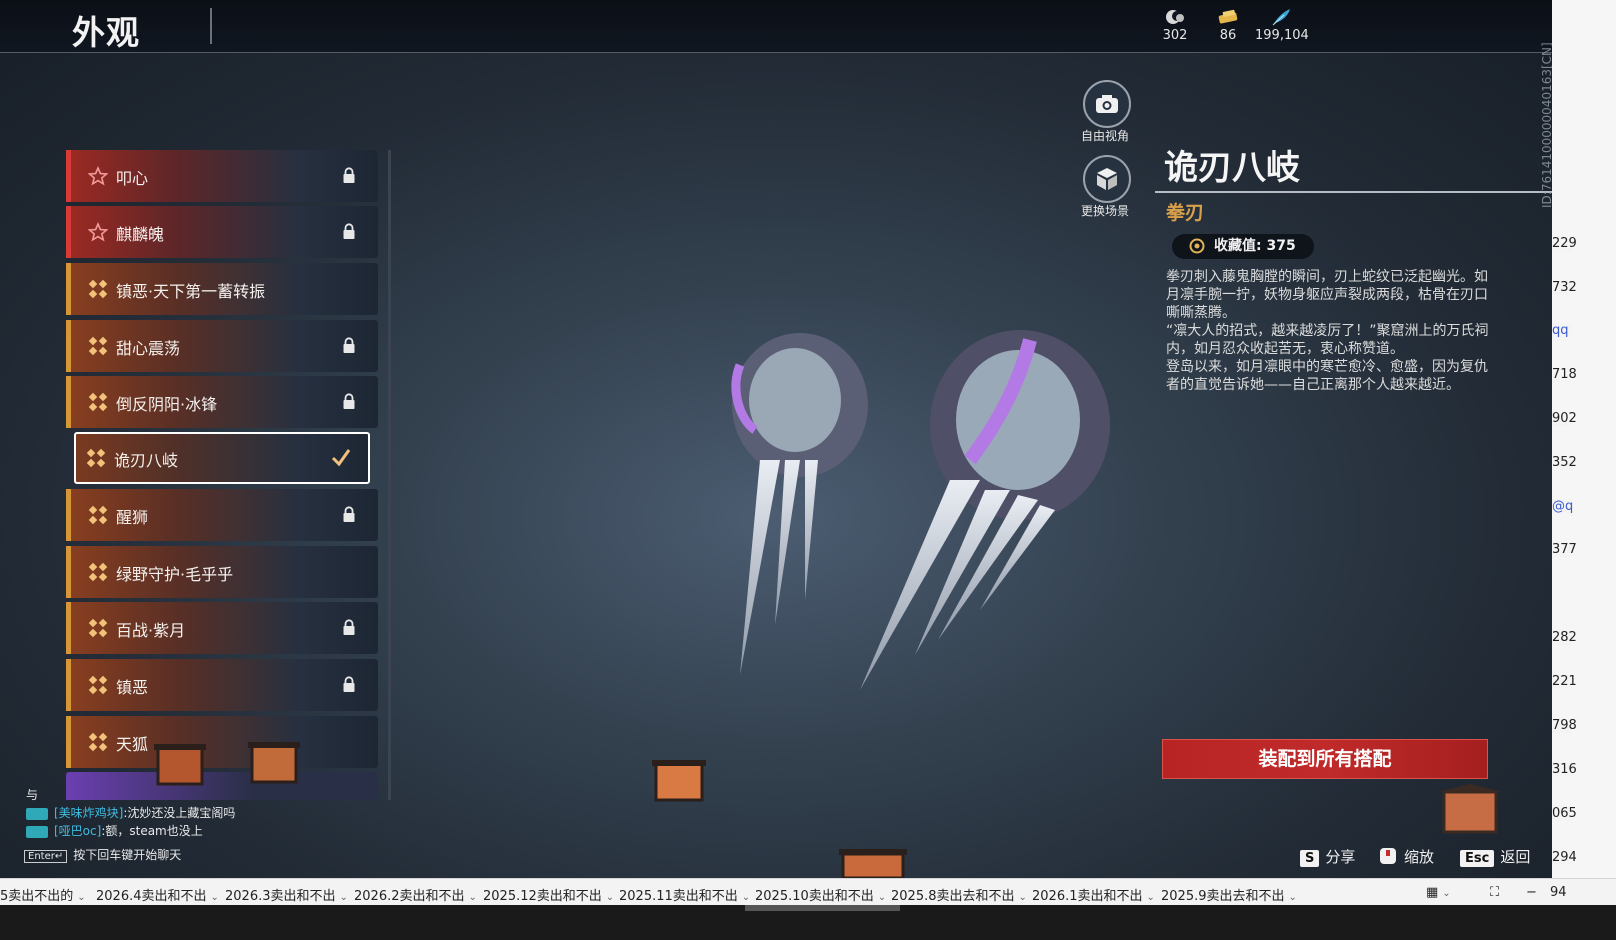 The height and width of the screenshot is (940, 1616). I want to click on share-key: S, so click(1310, 858).